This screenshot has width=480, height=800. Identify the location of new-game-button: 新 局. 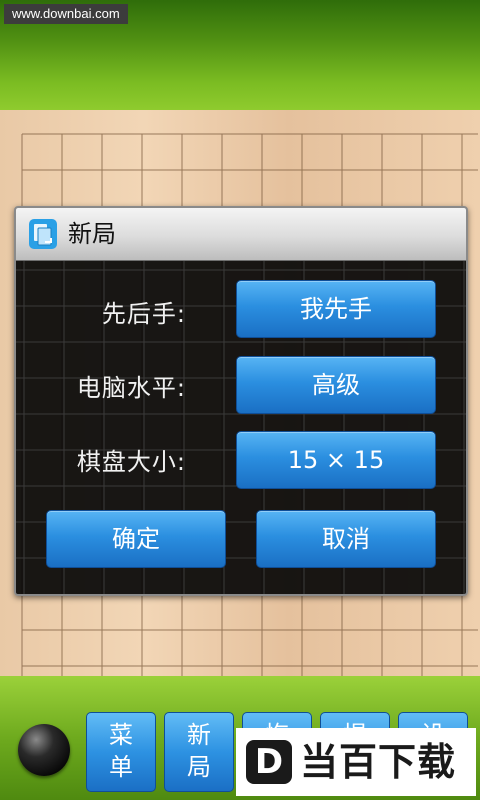
(199, 752).